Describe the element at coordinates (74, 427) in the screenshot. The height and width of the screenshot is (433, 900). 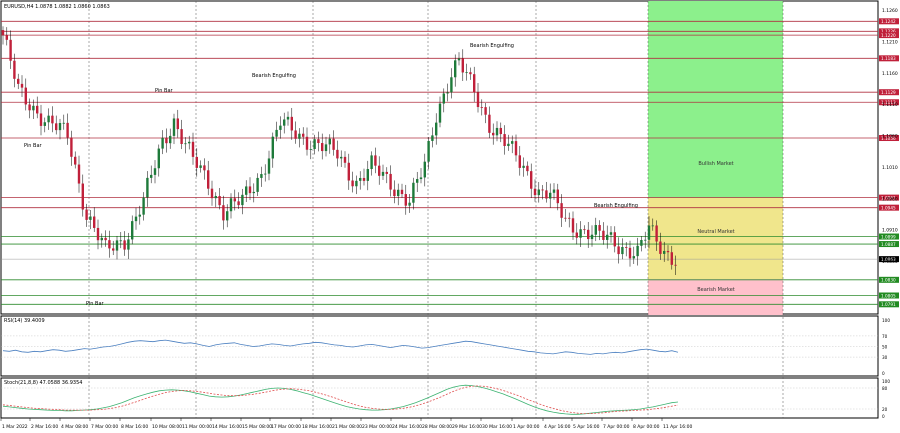
I see `time-tick-label: 4 Mar 08:00` at that location.